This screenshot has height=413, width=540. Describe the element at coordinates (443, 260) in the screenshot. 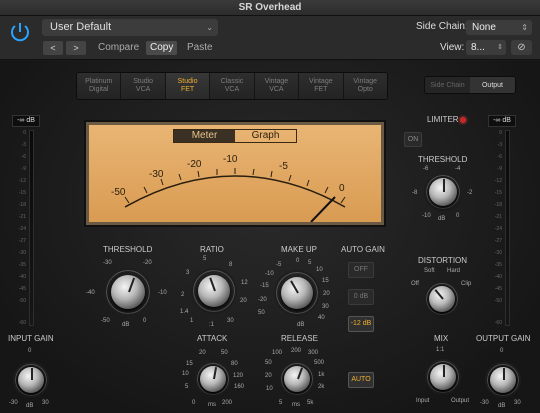

I see `distortion-label: DISTORTION` at that location.